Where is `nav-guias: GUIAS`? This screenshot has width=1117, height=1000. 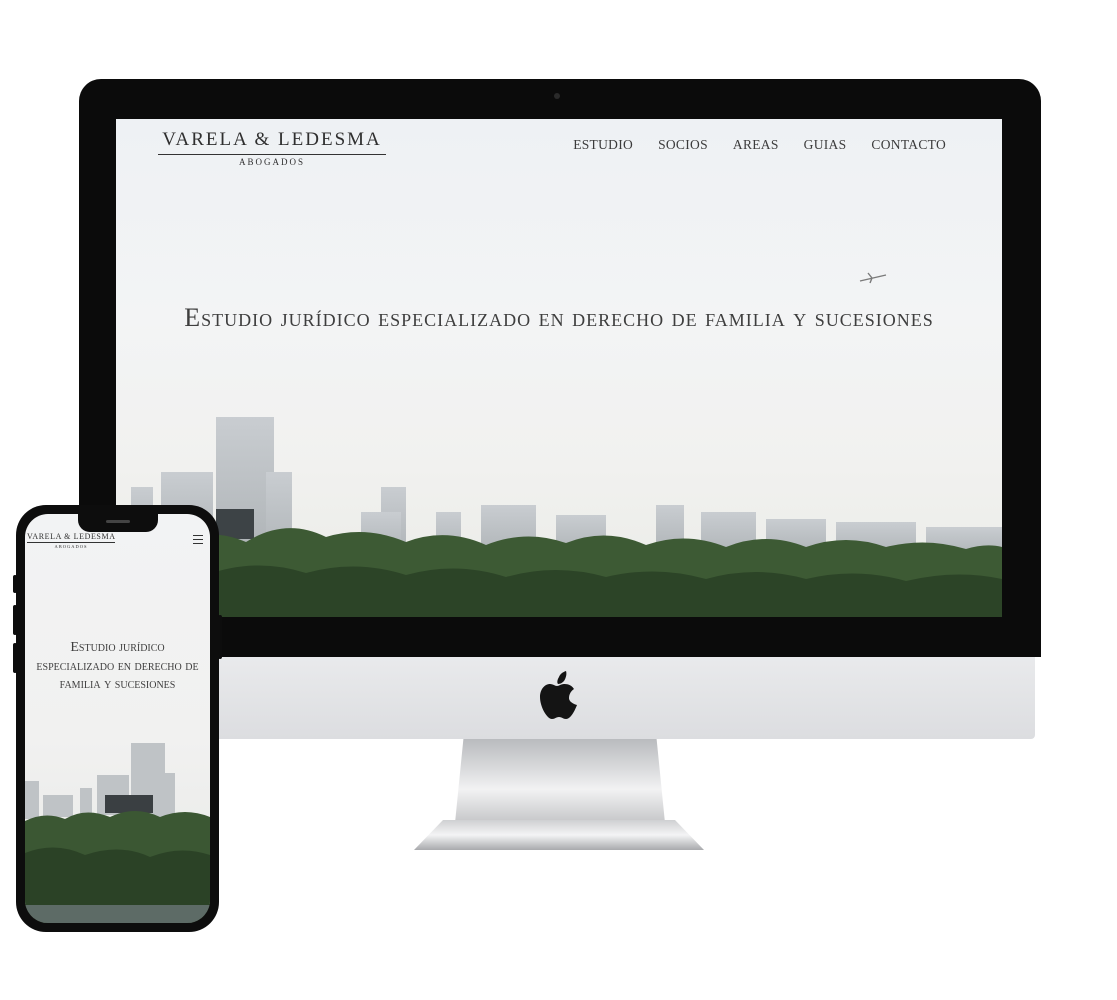
nav-guias: GUIAS is located at coordinates (825, 145).